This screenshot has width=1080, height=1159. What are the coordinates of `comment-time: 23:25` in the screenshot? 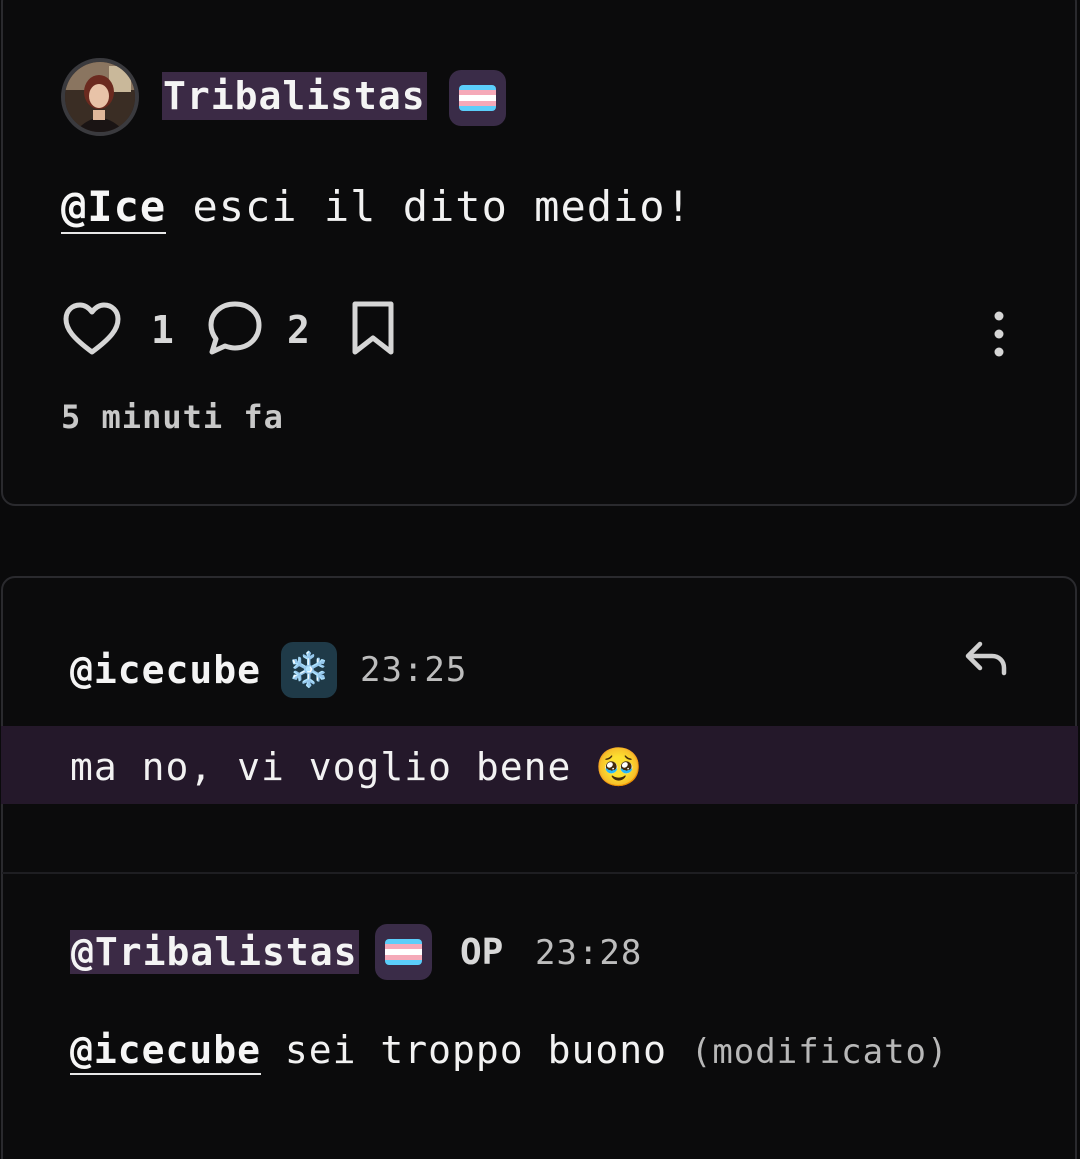 It's located at (414, 670).